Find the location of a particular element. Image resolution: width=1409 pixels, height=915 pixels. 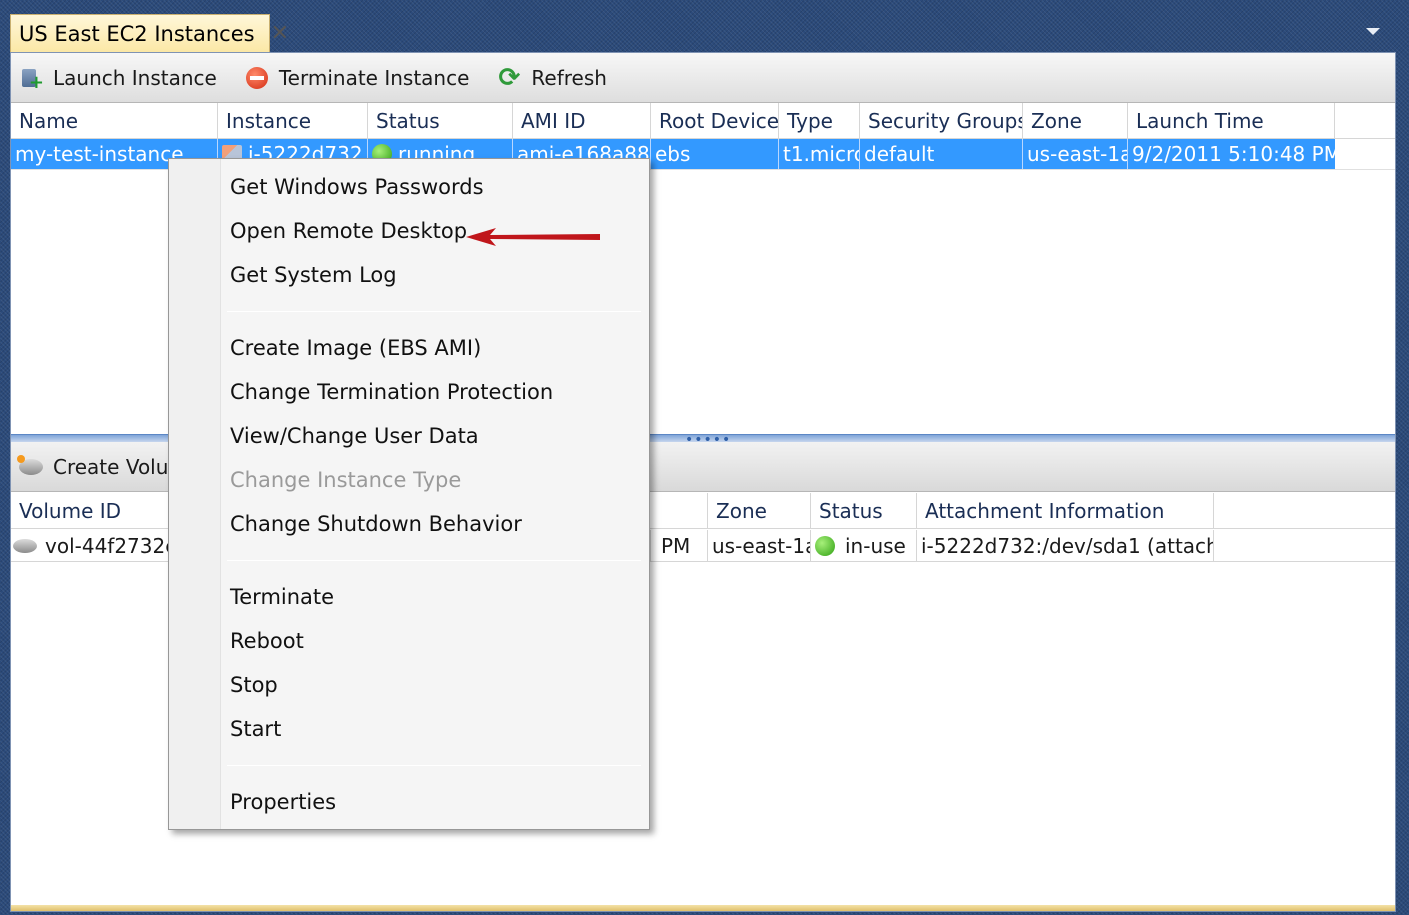

column-header-attachment: Attachment Information is located at coordinates (1065, 510).